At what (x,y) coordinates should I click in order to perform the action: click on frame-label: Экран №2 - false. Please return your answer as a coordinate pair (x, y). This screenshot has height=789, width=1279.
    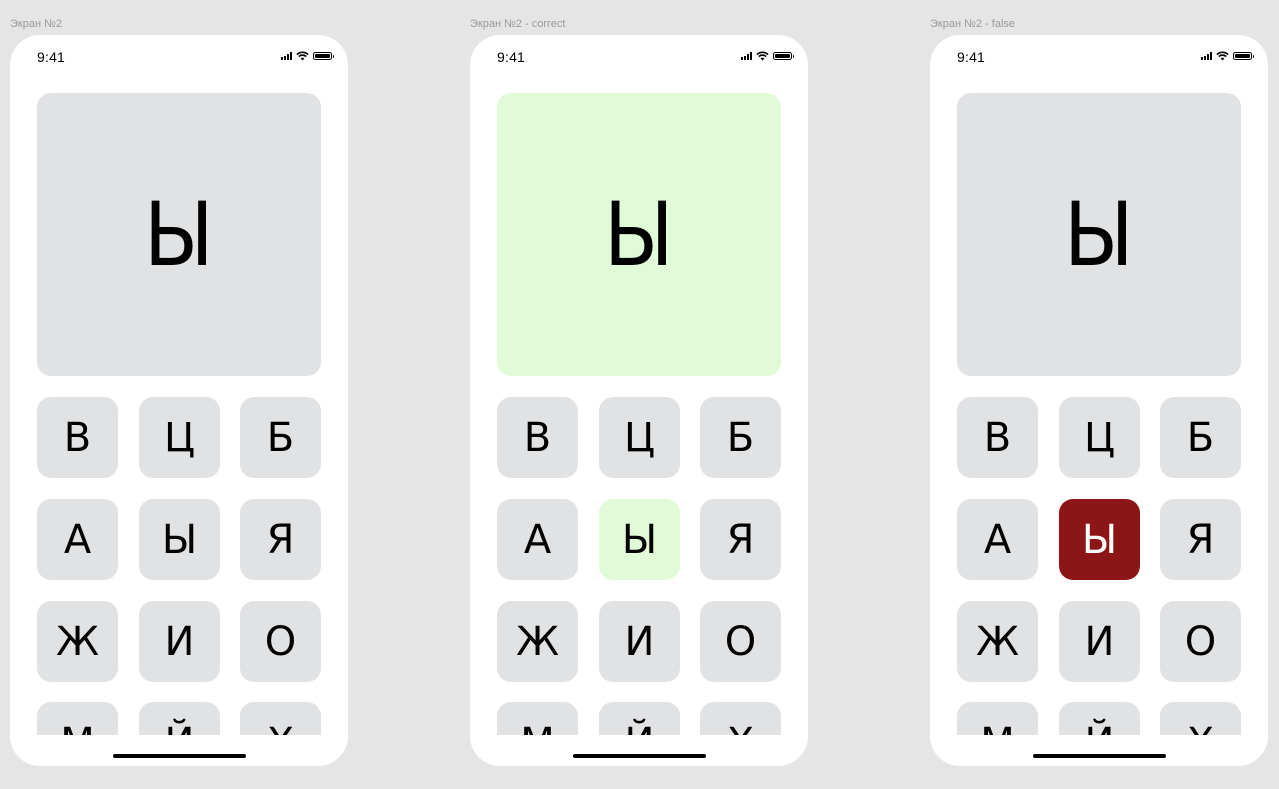
    Looking at the image, I should click on (973, 24).